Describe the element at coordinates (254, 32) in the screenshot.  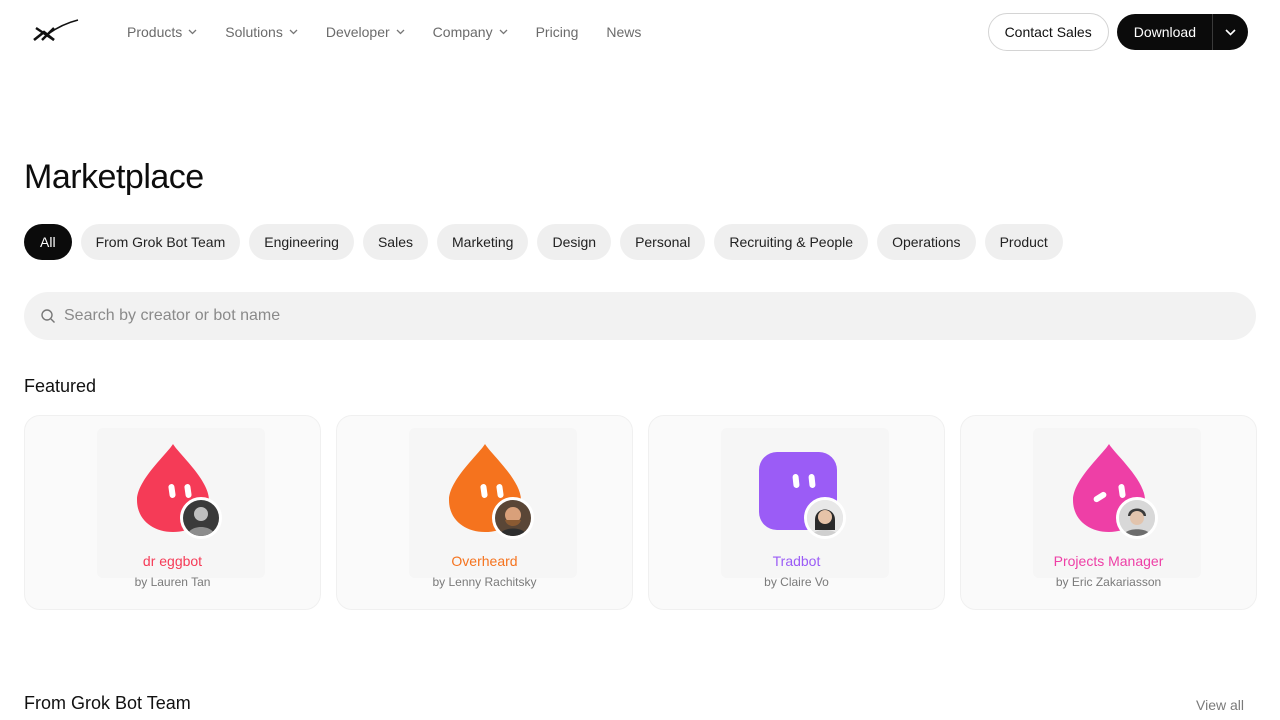
I see `nav-item-label: Solutions` at that location.